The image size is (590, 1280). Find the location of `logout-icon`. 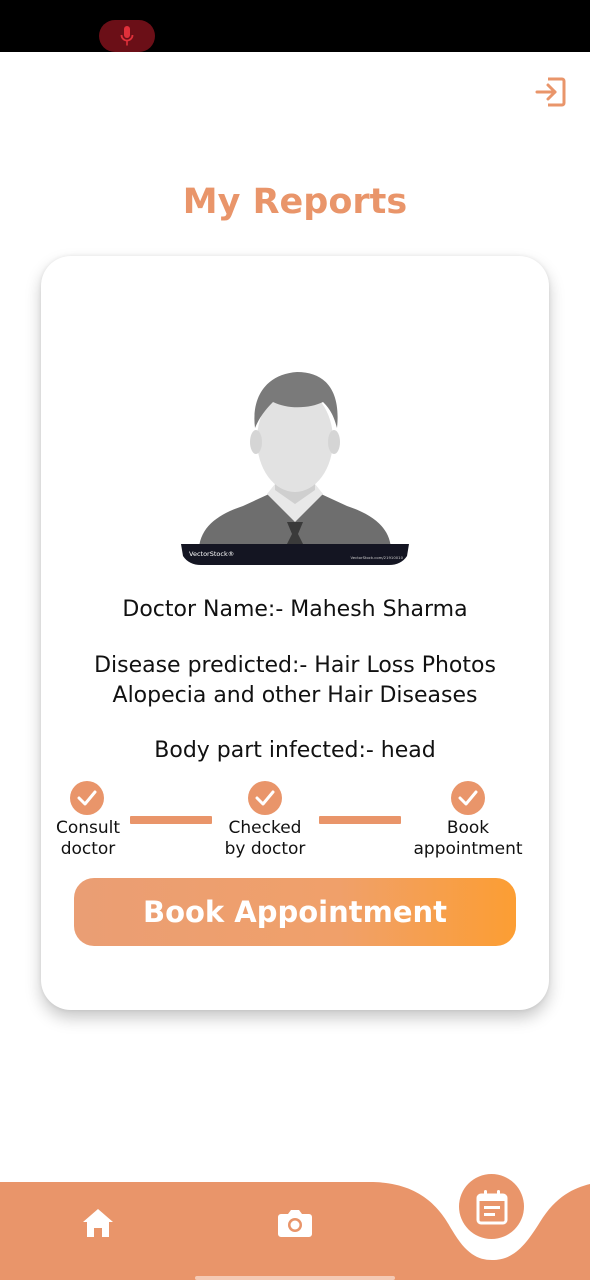

logout-icon is located at coordinates (550, 92).